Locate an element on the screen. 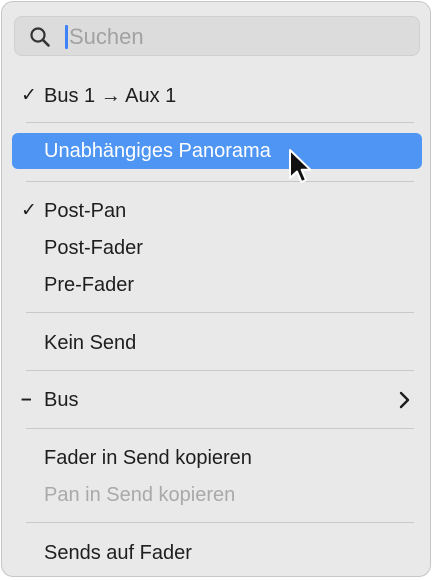 The width and height of the screenshot is (434, 580). mixed-state-dash-icon: – is located at coordinates (26, 399).